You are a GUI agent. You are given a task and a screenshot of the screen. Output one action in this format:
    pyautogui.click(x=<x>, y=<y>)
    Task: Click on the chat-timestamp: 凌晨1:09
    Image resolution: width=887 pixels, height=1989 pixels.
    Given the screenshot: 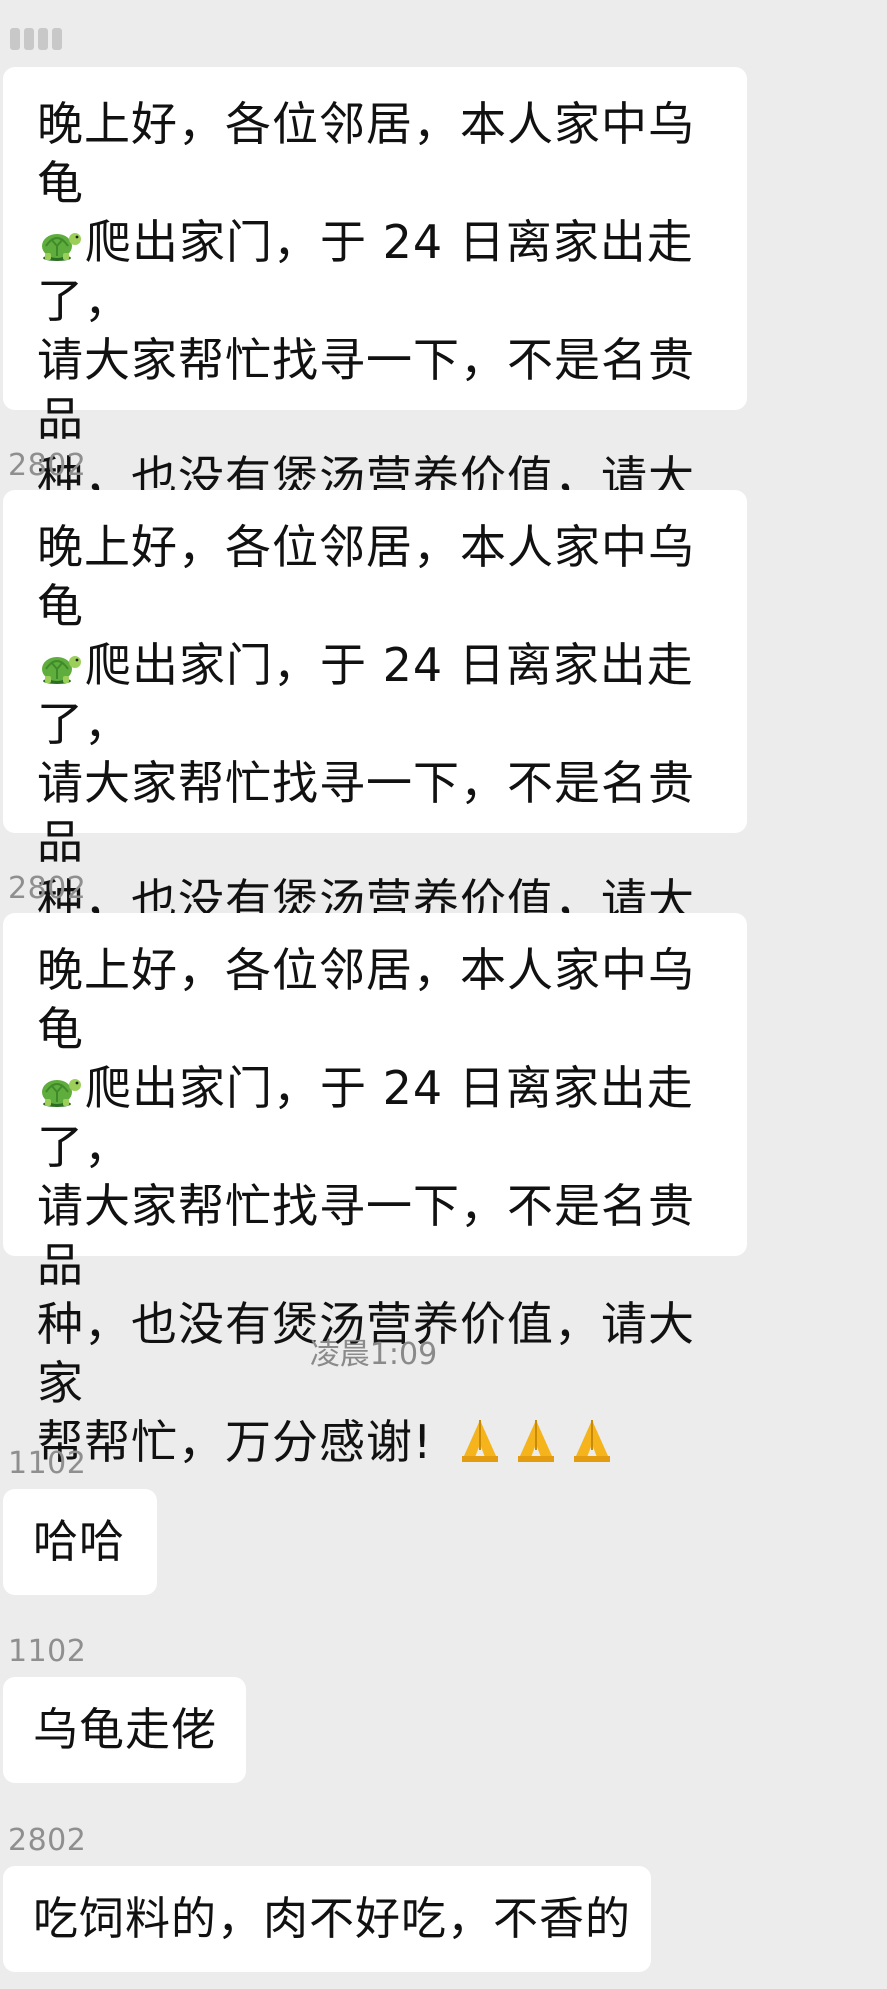 What is the action you would take?
    pyautogui.click(x=373, y=1354)
    